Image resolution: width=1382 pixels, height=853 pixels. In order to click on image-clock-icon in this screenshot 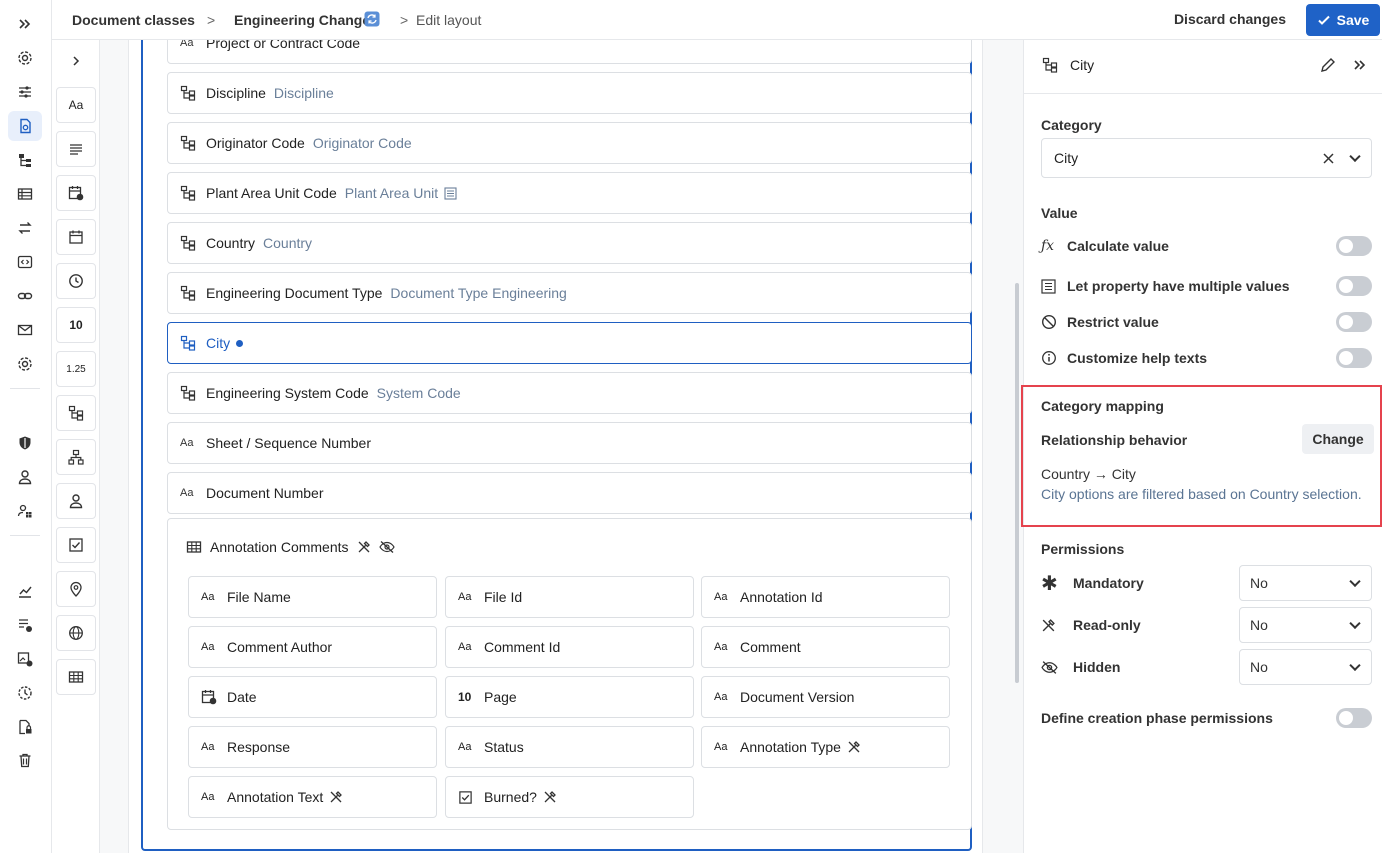, I will do `click(25, 659)`.